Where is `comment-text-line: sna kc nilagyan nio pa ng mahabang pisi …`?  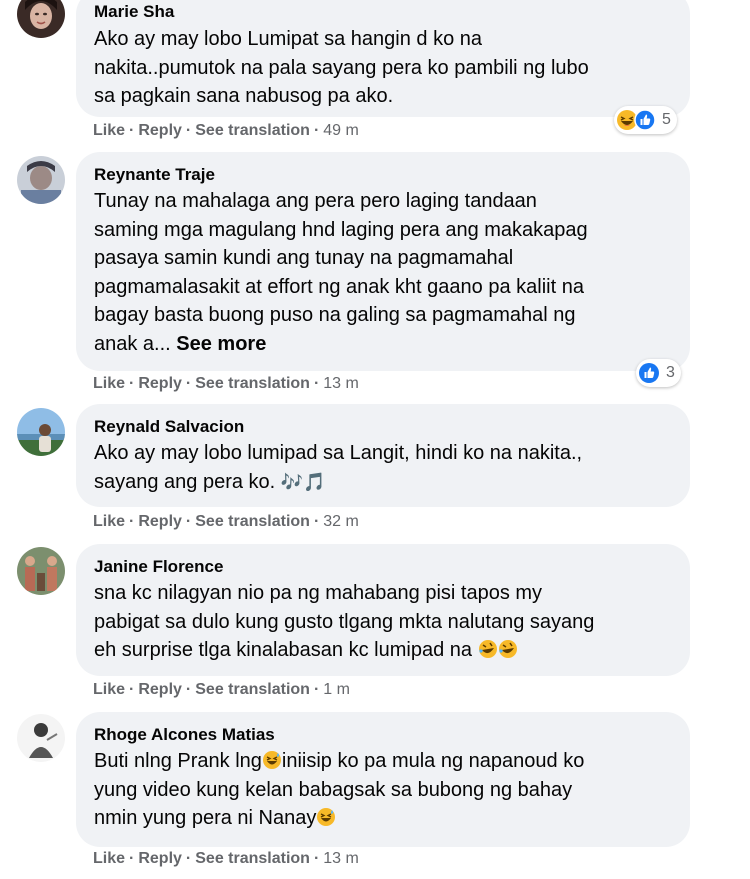 comment-text-line: sna kc nilagyan nio pa ng mahabang pisi … is located at coordinates (318, 593).